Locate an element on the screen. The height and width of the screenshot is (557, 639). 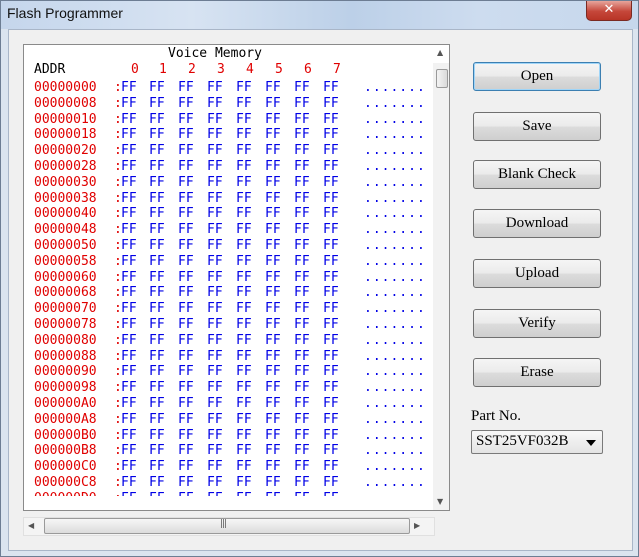
part-no-select: SST25VF032B is located at coordinates (537, 442).